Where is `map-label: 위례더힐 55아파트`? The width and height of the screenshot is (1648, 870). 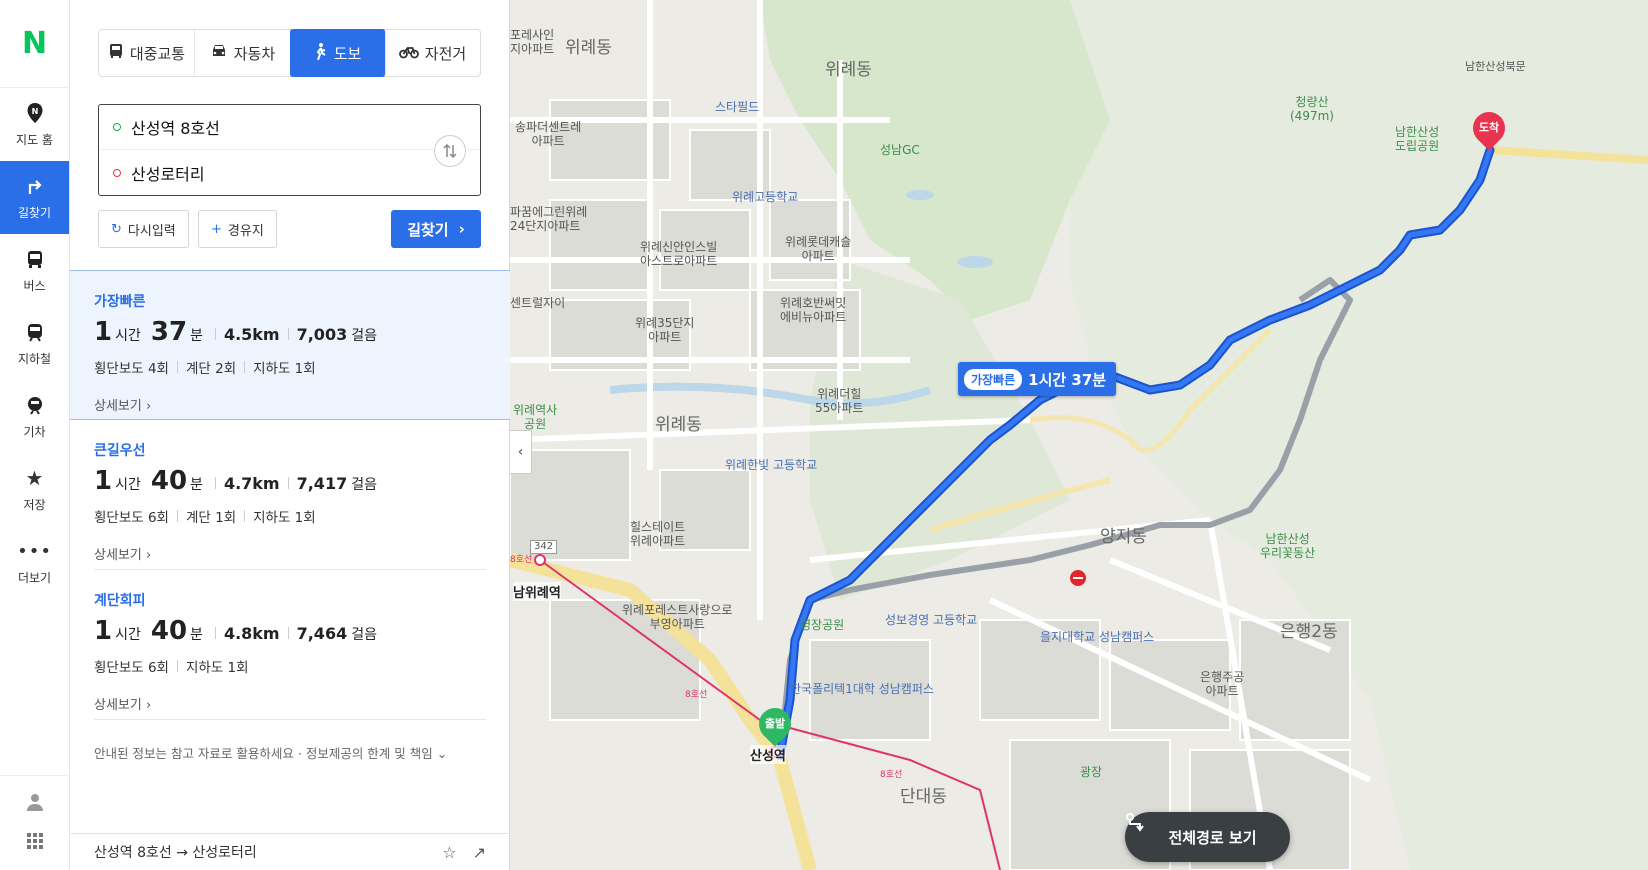 map-label: 위례더힐 55아파트 is located at coordinates (839, 401).